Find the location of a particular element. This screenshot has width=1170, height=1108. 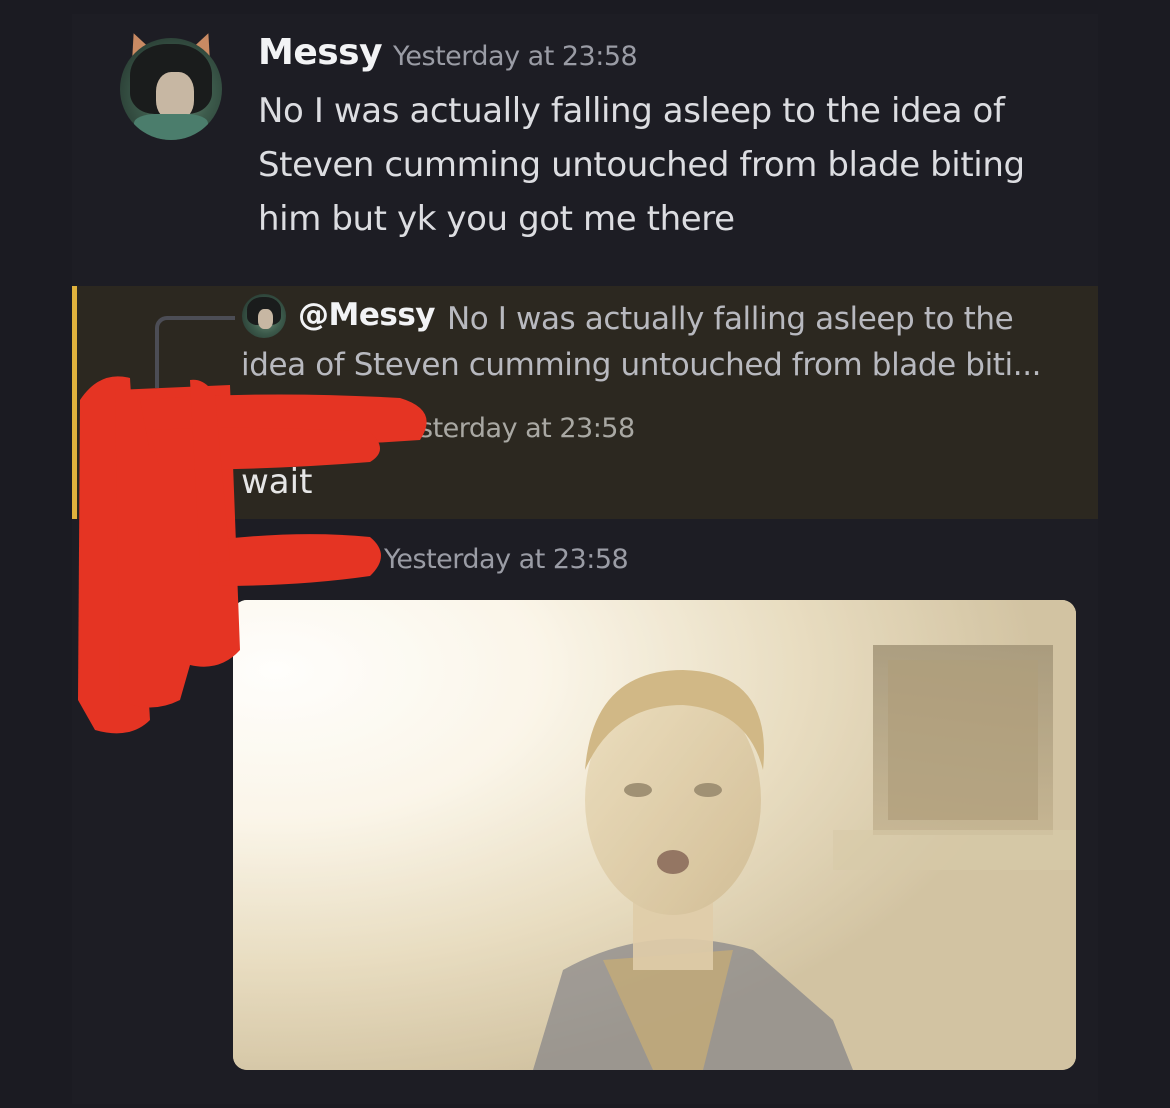

avatar is located at coordinates (171, 83).